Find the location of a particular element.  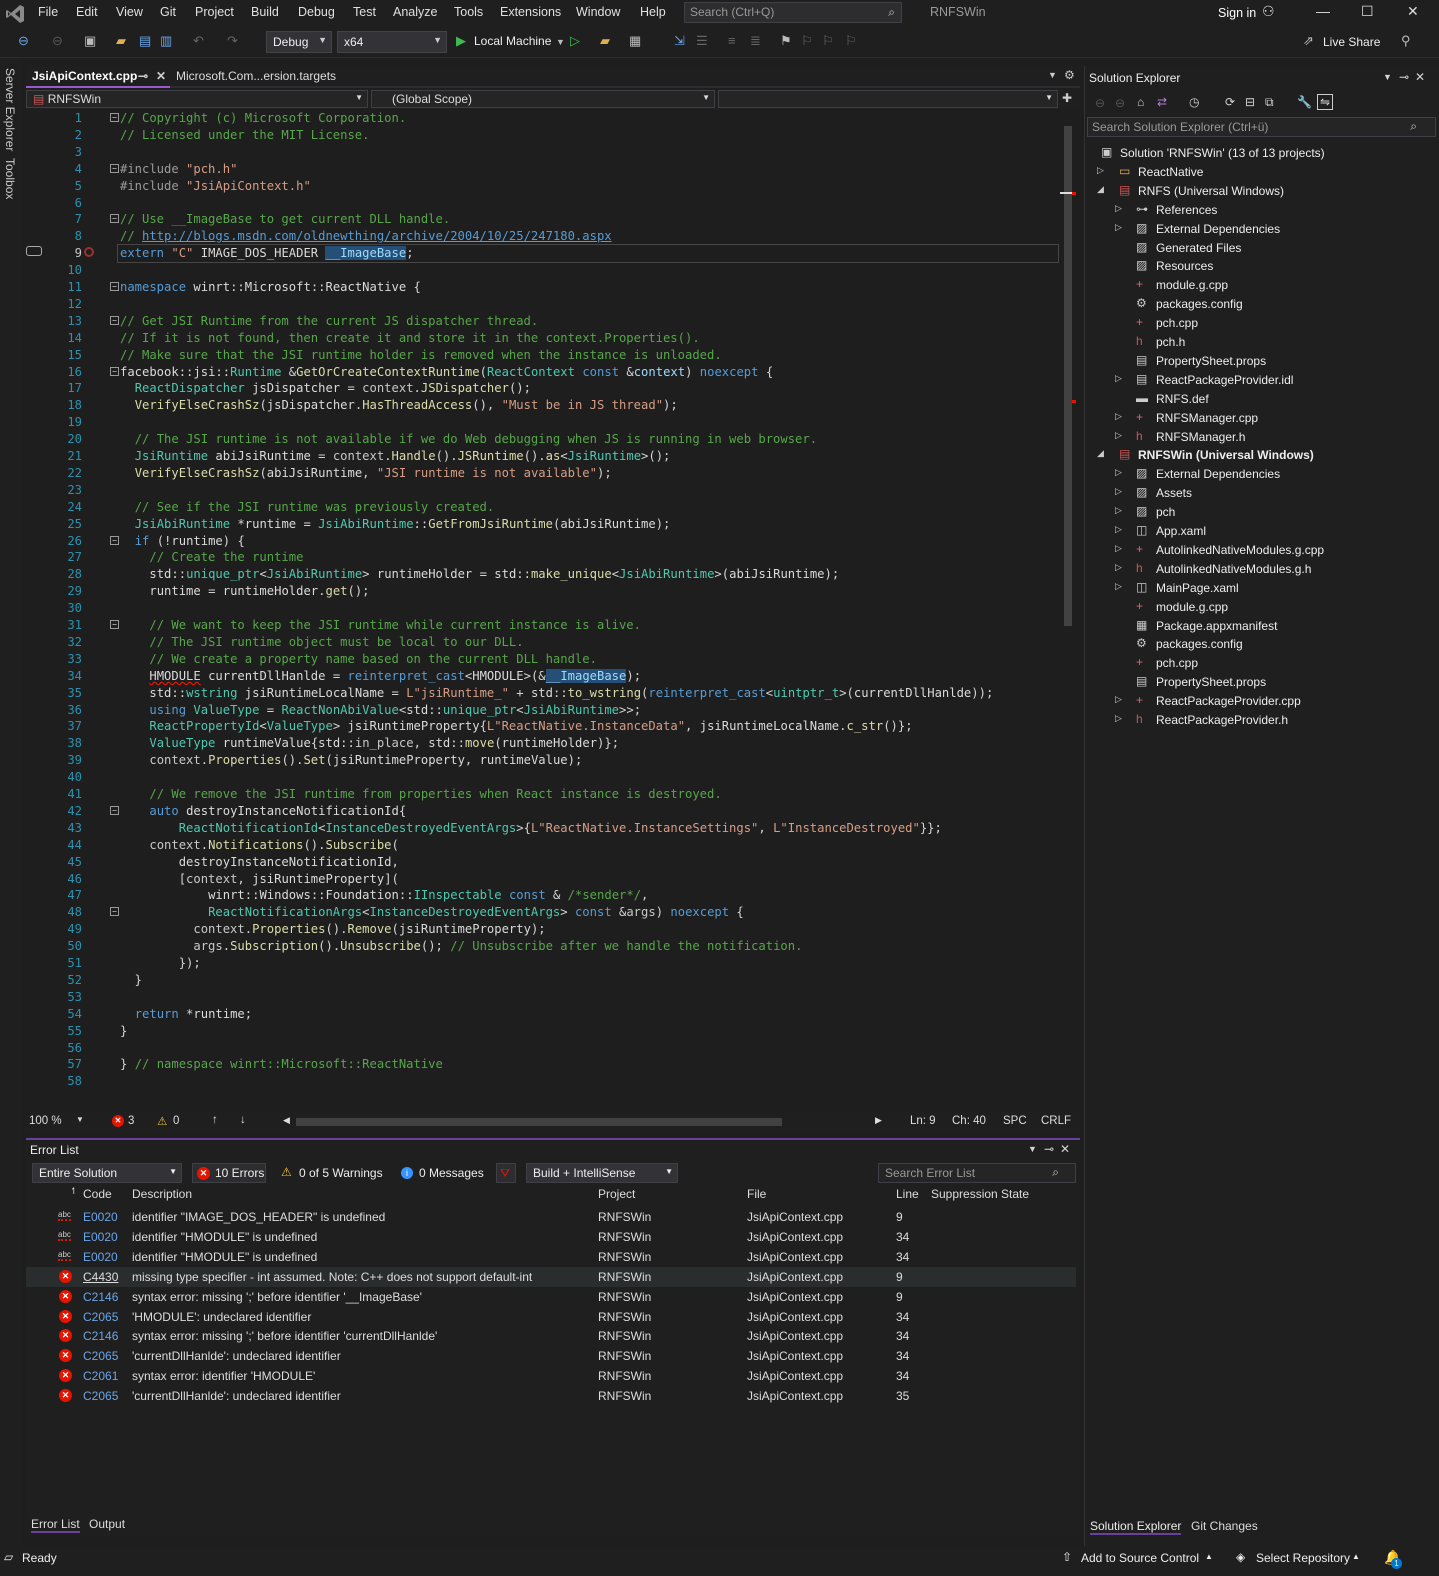

horizontal-scrollbar-thumb is located at coordinates (539, 1122).